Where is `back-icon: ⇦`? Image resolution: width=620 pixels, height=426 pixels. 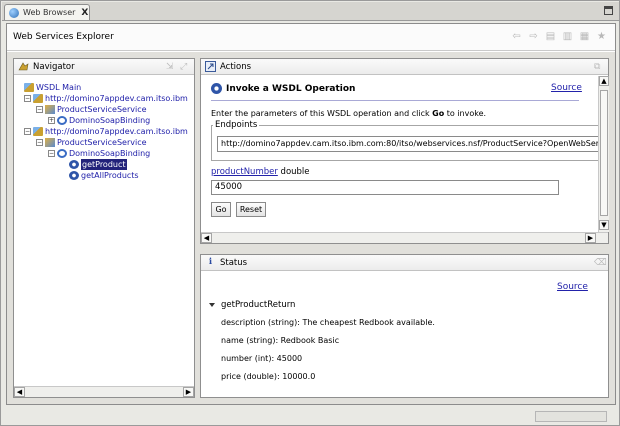 back-icon: ⇦ is located at coordinates (516, 36).